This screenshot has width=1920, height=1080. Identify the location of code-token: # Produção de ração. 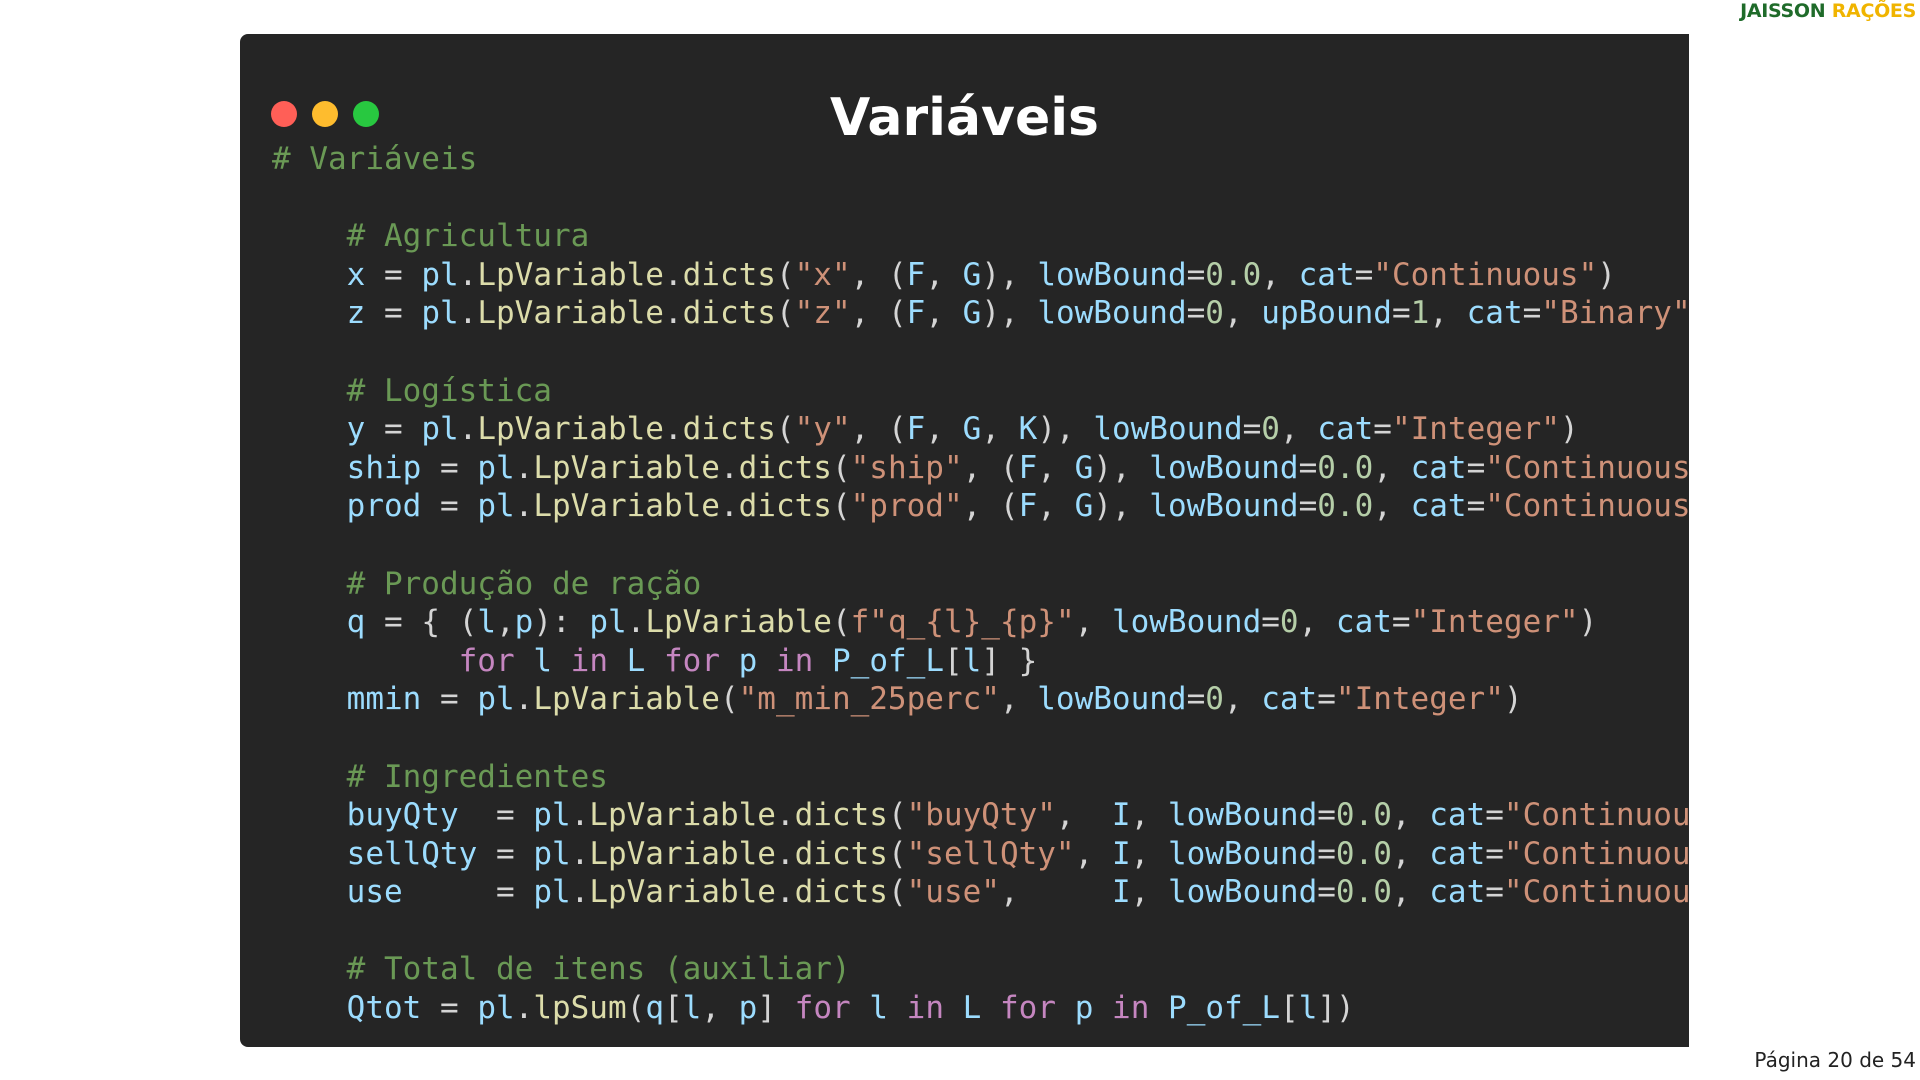
(524, 583).